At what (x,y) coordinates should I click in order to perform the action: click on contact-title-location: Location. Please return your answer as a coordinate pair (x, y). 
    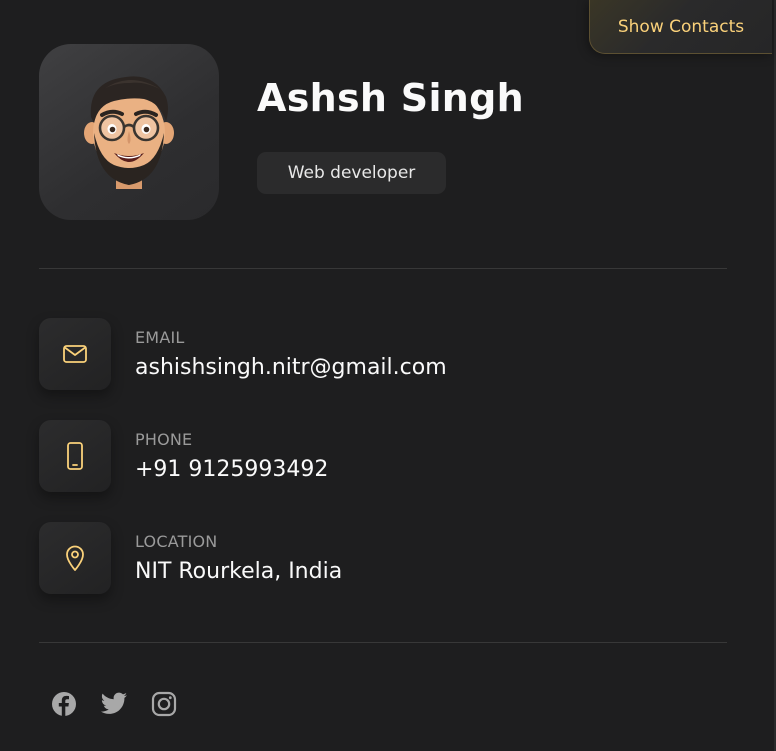
    Looking at the image, I should click on (176, 541).